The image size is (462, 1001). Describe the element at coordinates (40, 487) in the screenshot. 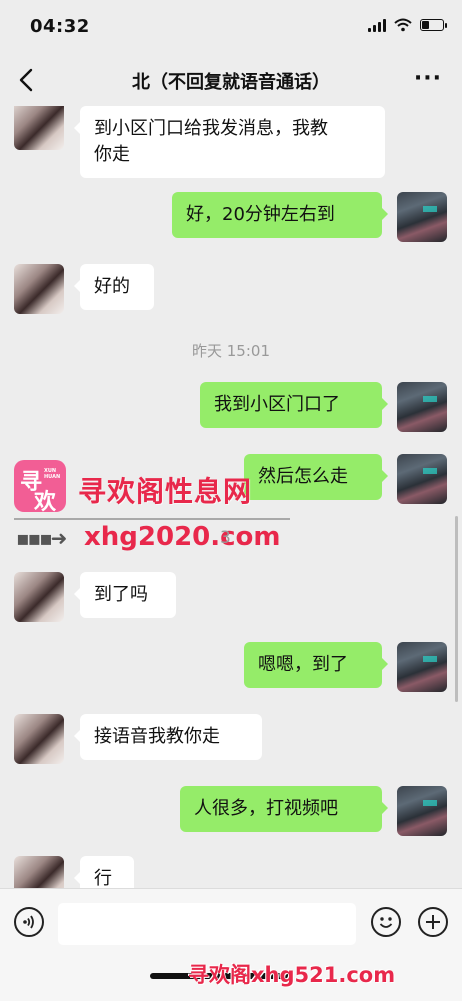

I see `watermark-logo: 寻 欢 XUN HUAN` at that location.